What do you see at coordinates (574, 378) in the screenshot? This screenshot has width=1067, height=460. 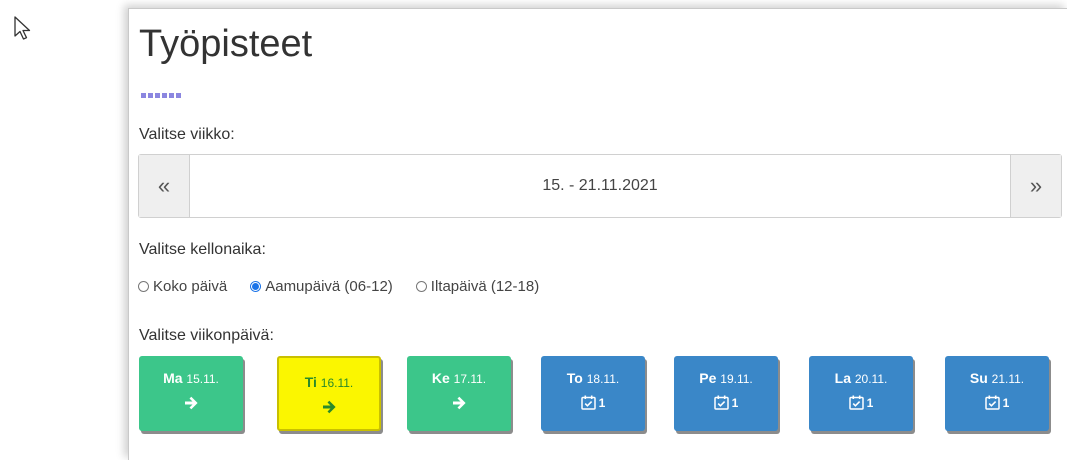 I see `day-abbr: To` at bounding box center [574, 378].